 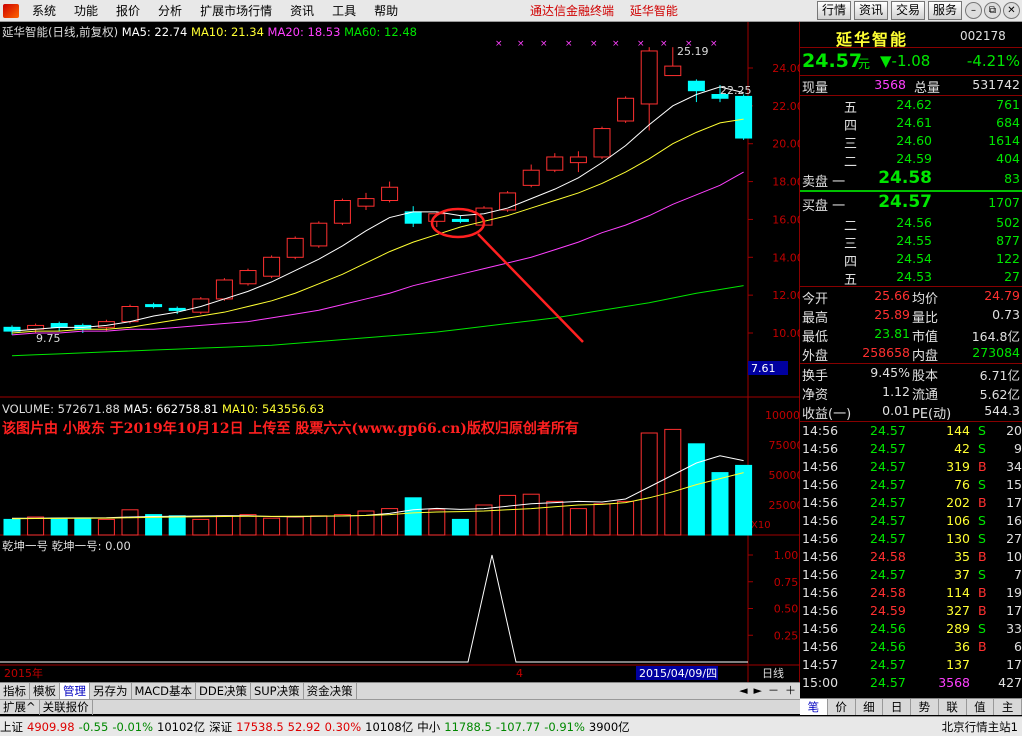 What do you see at coordinates (330, 691) in the screenshot?
I see `tab-fund: 资金决策` at bounding box center [330, 691].